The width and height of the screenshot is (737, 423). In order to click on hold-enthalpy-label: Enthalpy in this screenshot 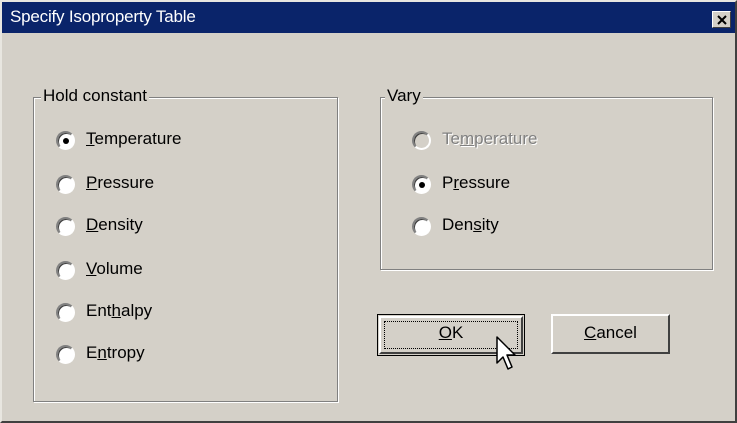, I will do `click(119, 310)`.